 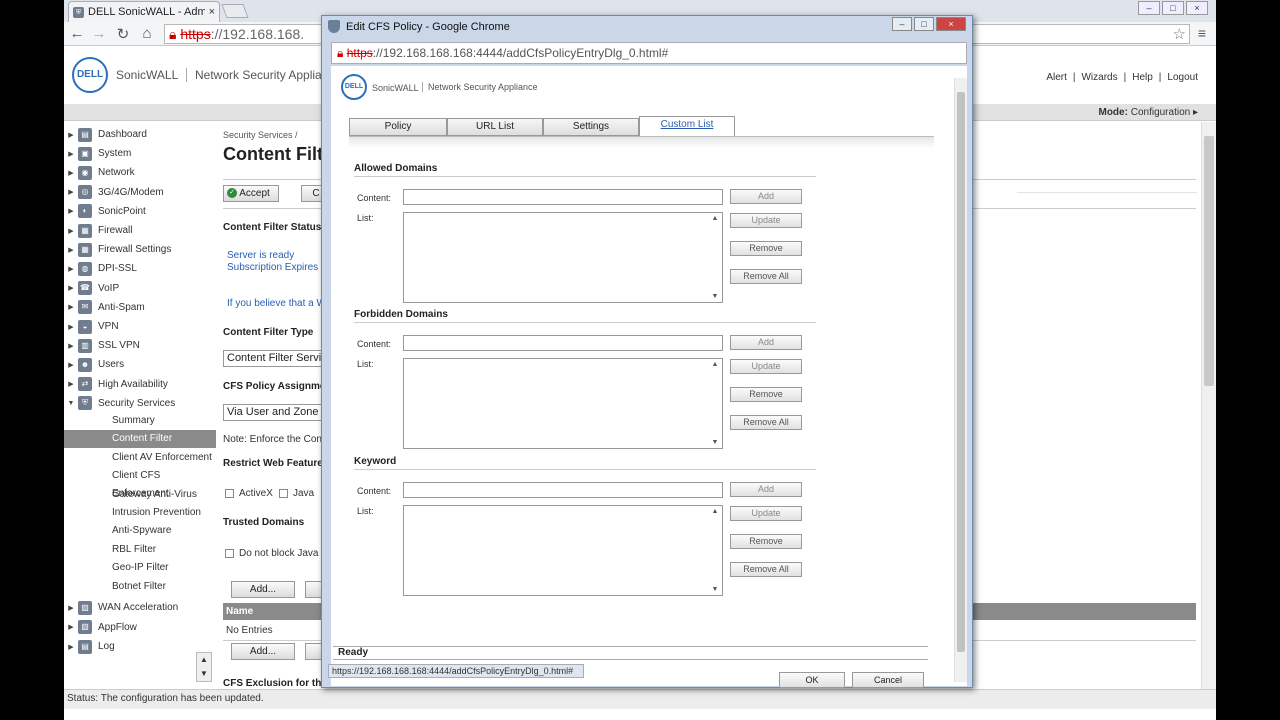 I want to click on logout-link: Logout, so click(x=1182, y=77).